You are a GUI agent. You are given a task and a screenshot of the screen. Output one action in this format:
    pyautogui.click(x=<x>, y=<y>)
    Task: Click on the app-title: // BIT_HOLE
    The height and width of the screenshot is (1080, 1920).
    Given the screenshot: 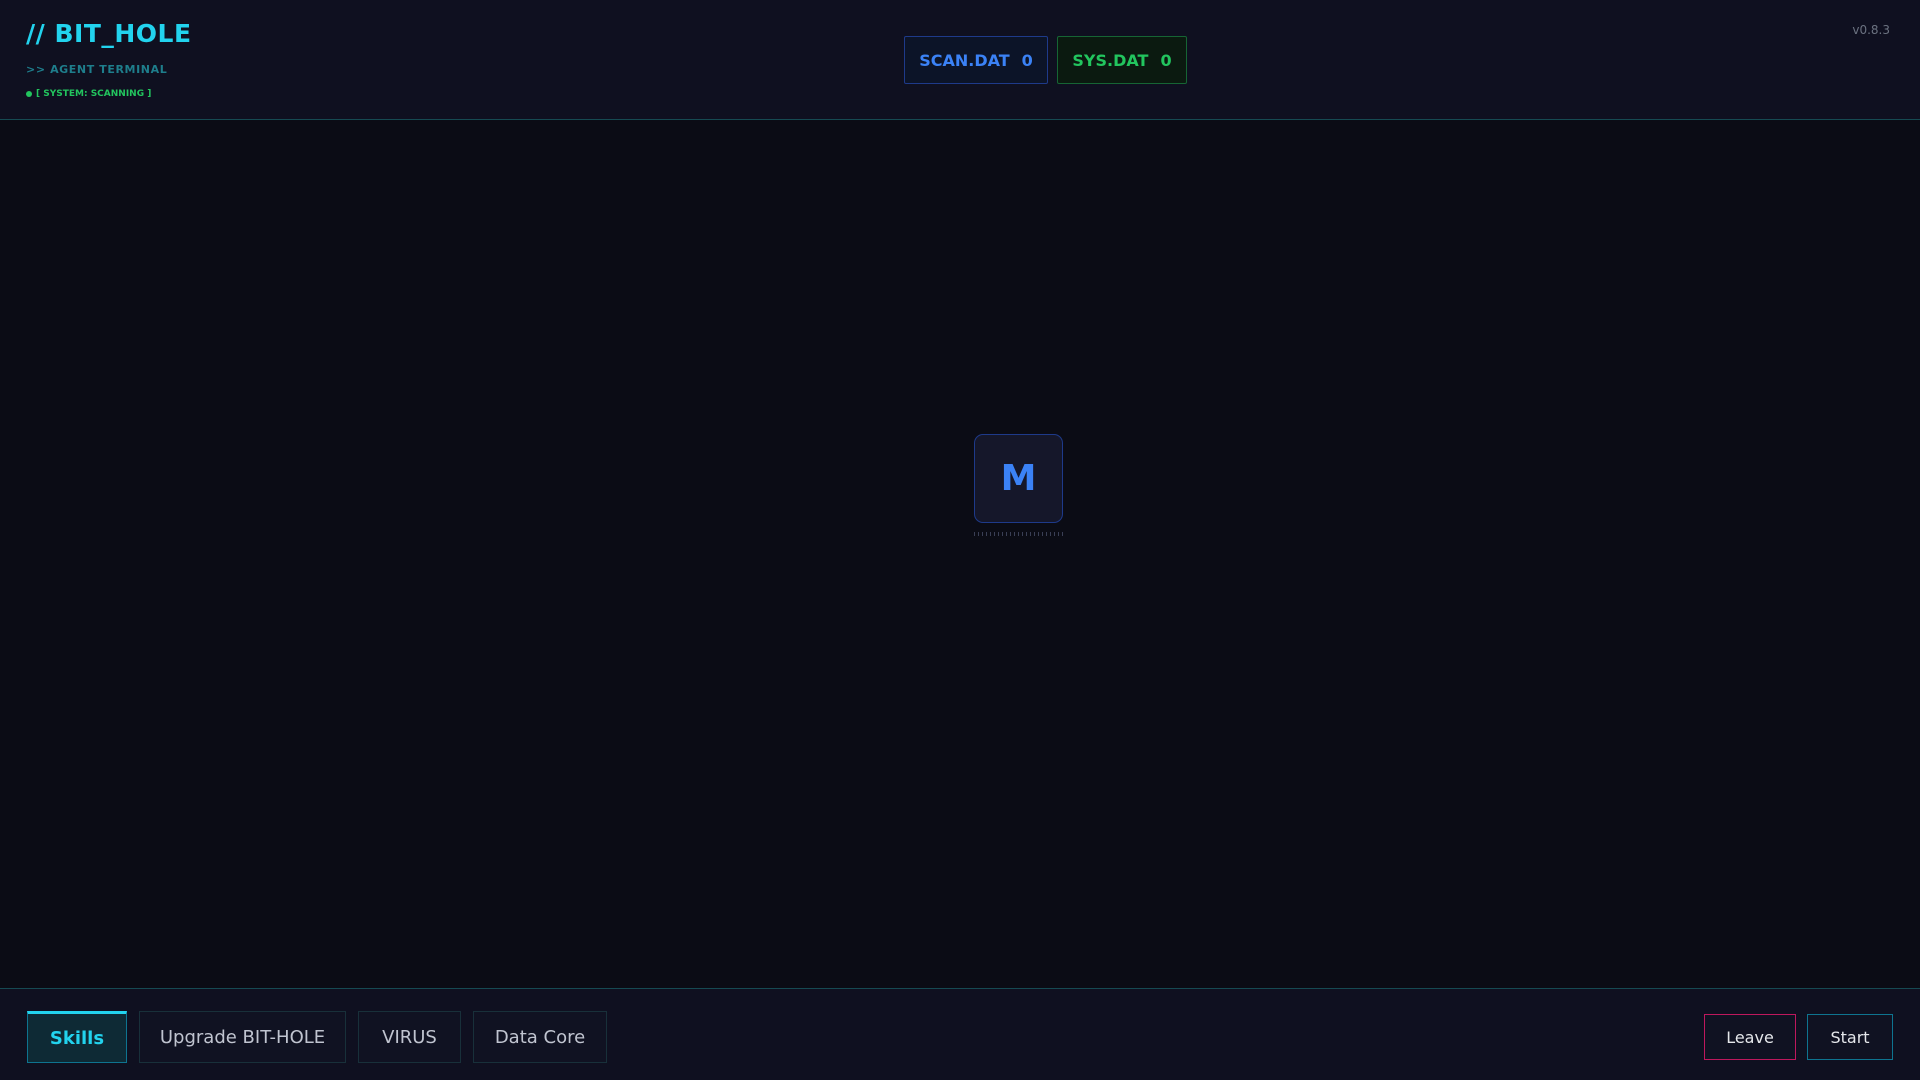 What is the action you would take?
    pyautogui.click(x=109, y=33)
    